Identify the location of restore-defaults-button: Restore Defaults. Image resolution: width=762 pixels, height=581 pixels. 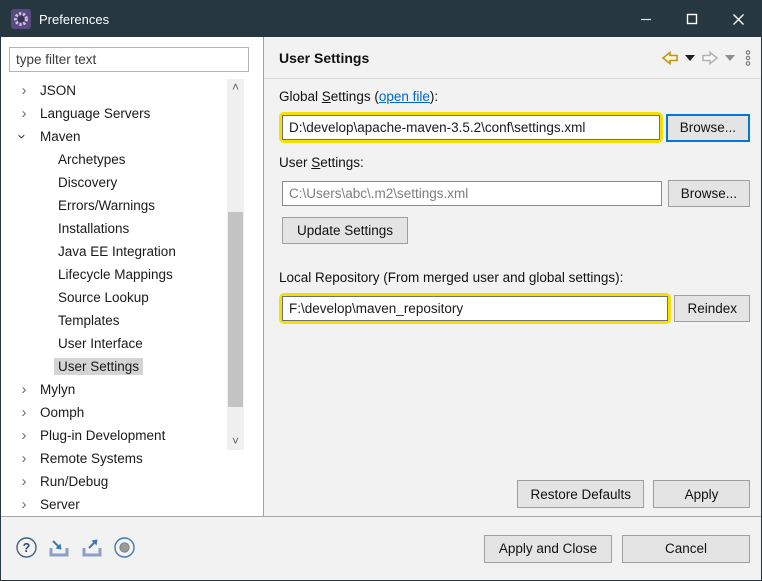
(580, 494).